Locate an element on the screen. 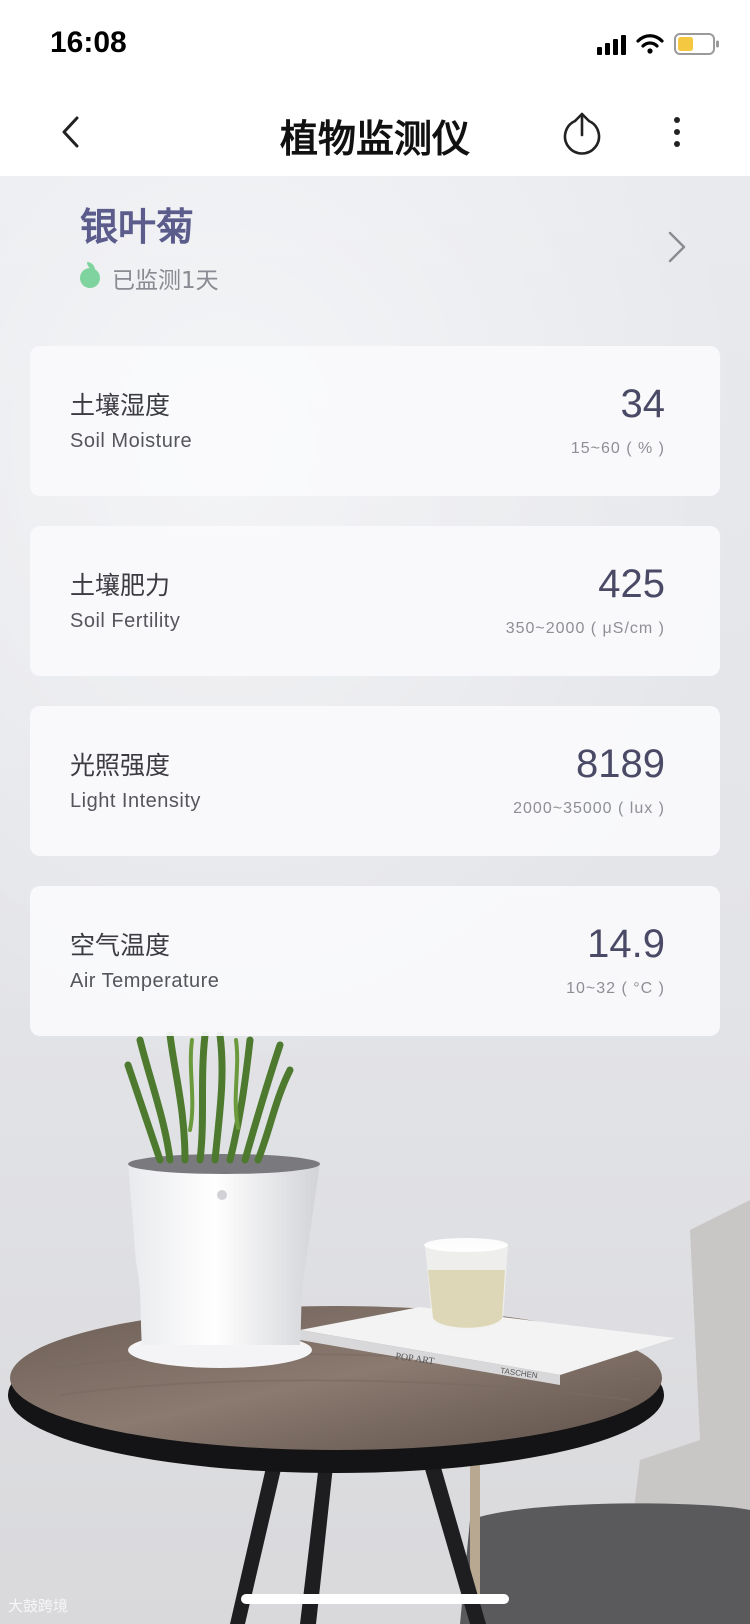 The height and width of the screenshot is (1624, 750). share-icon is located at coordinates (582, 133).